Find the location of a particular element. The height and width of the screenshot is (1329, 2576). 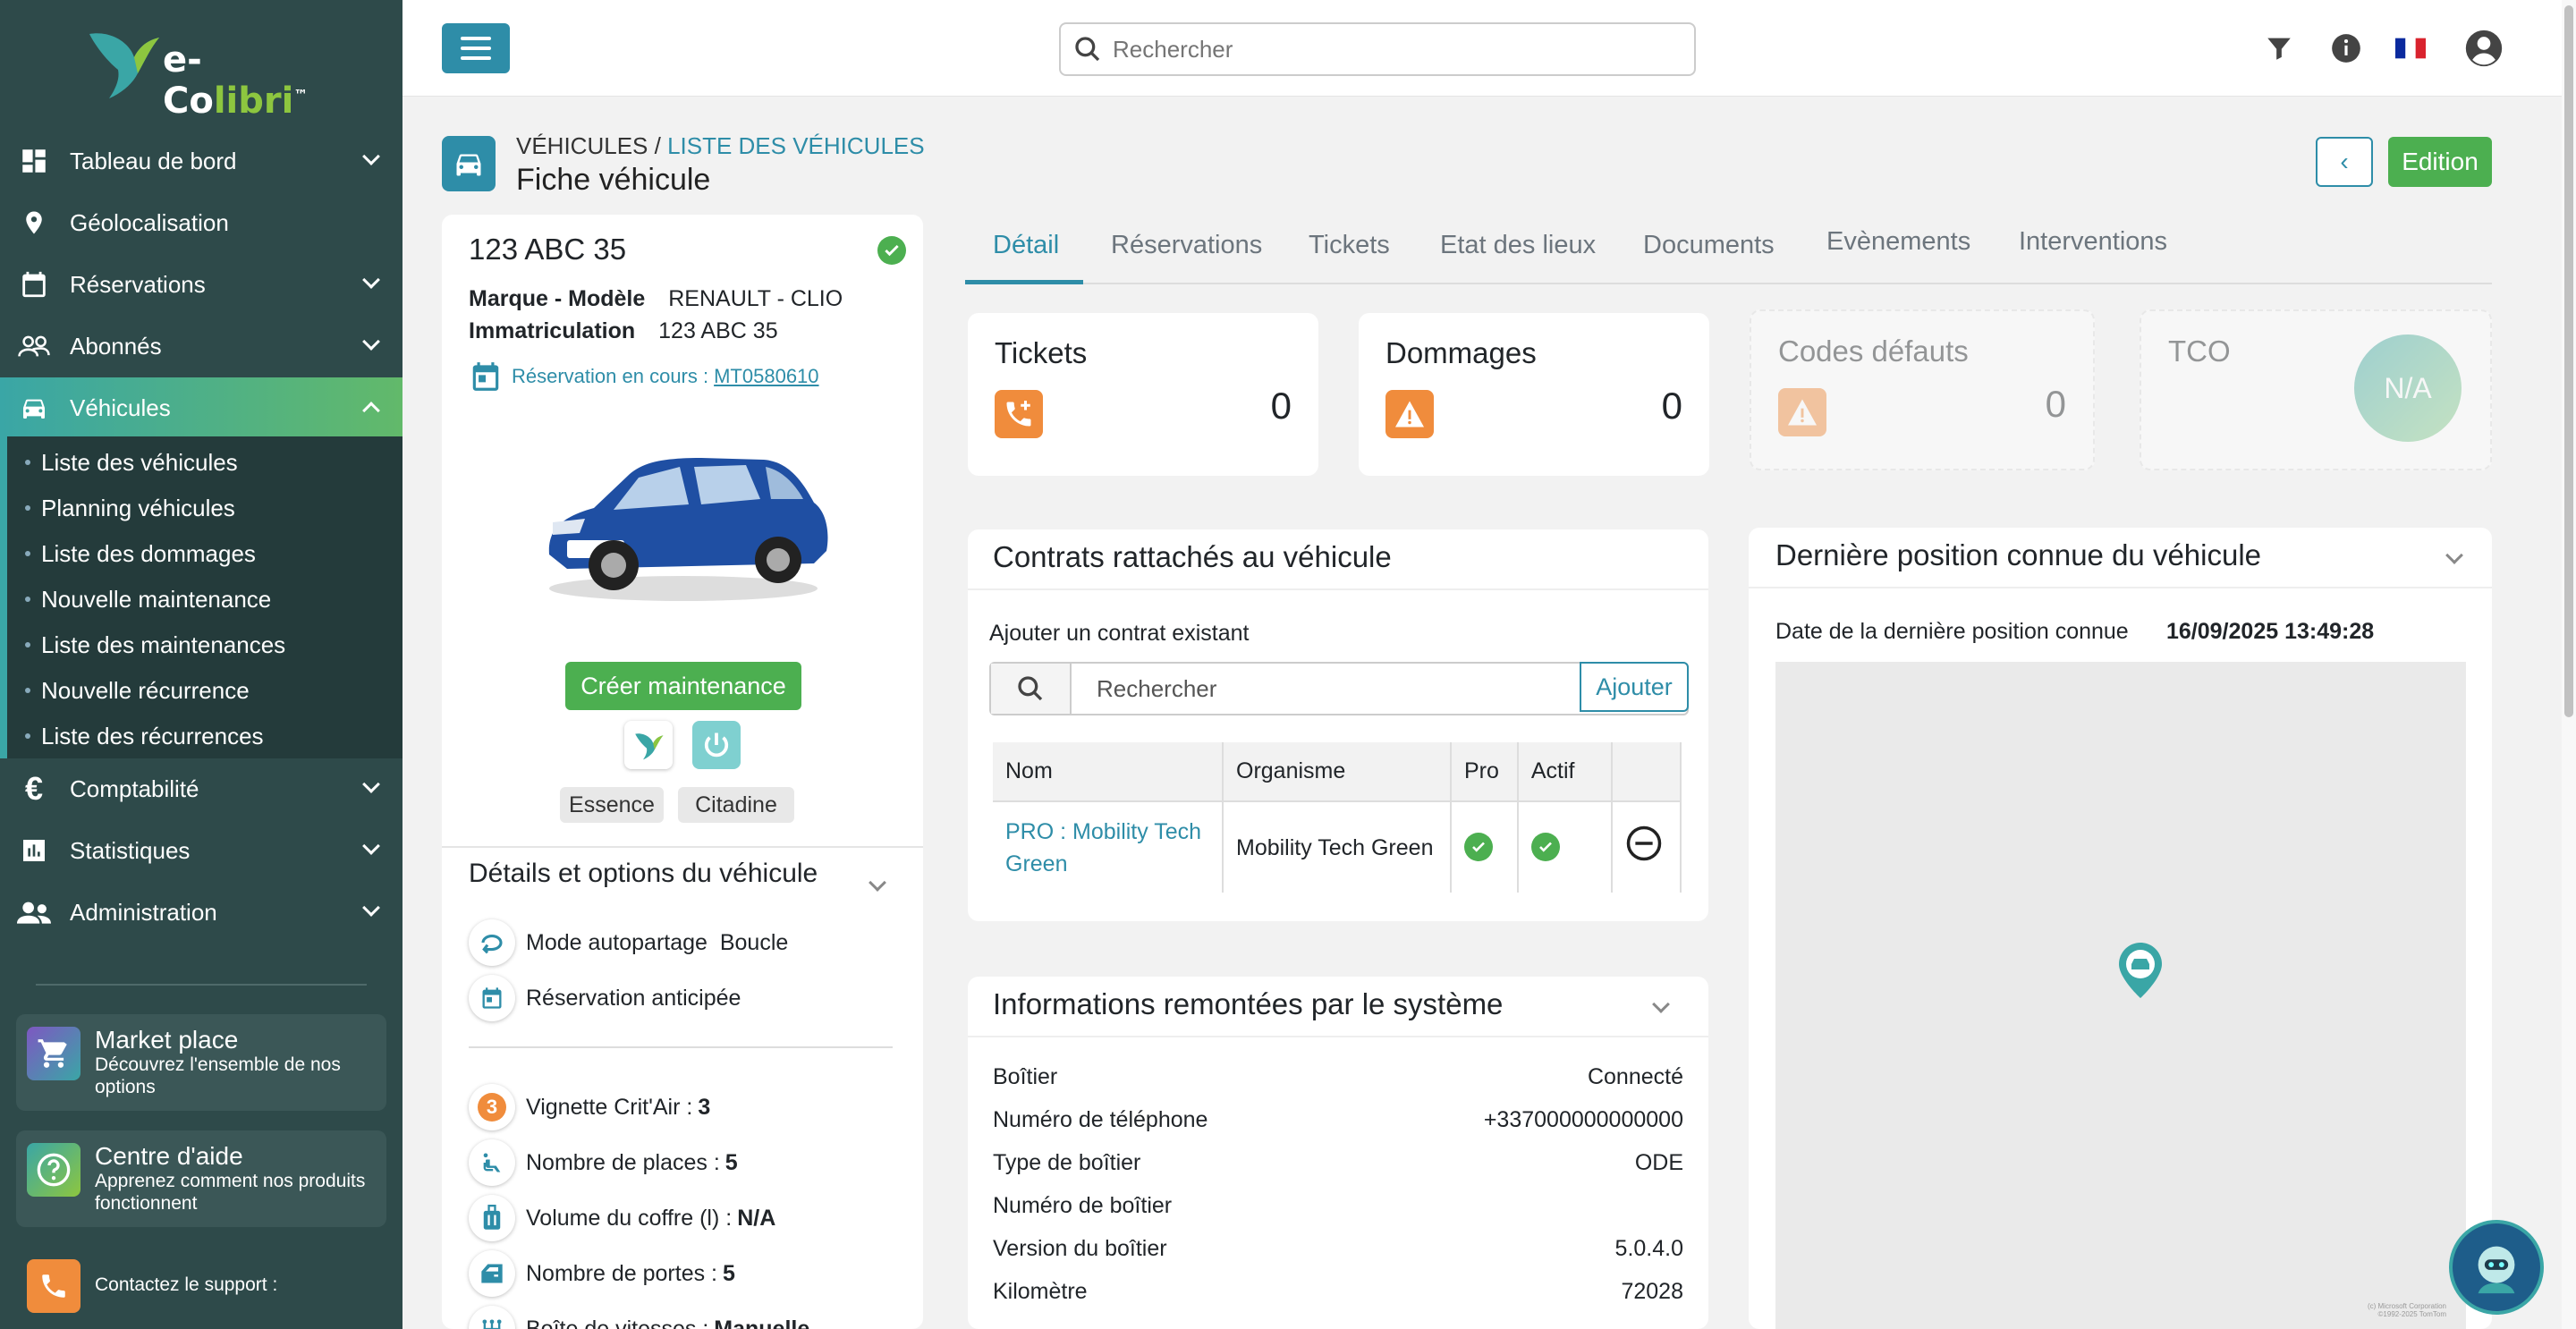

contract-name-link: PRO : Mobility Tech Green is located at coordinates (1108, 846).